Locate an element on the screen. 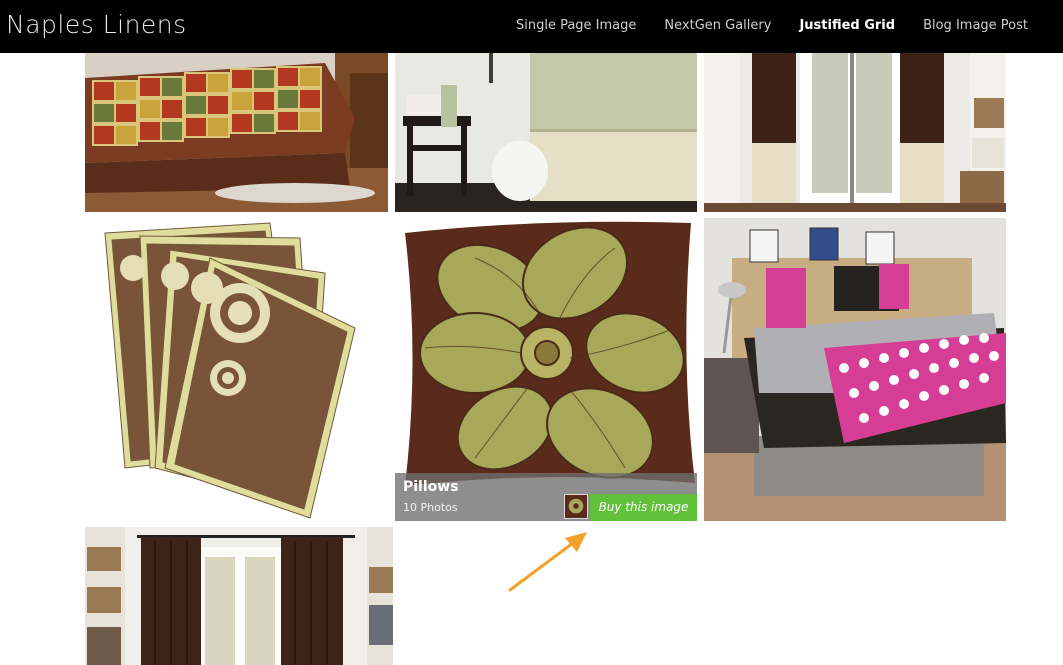 This screenshot has width=1063, height=665. gallery-image-brown-curtains is located at coordinates (239, 596).